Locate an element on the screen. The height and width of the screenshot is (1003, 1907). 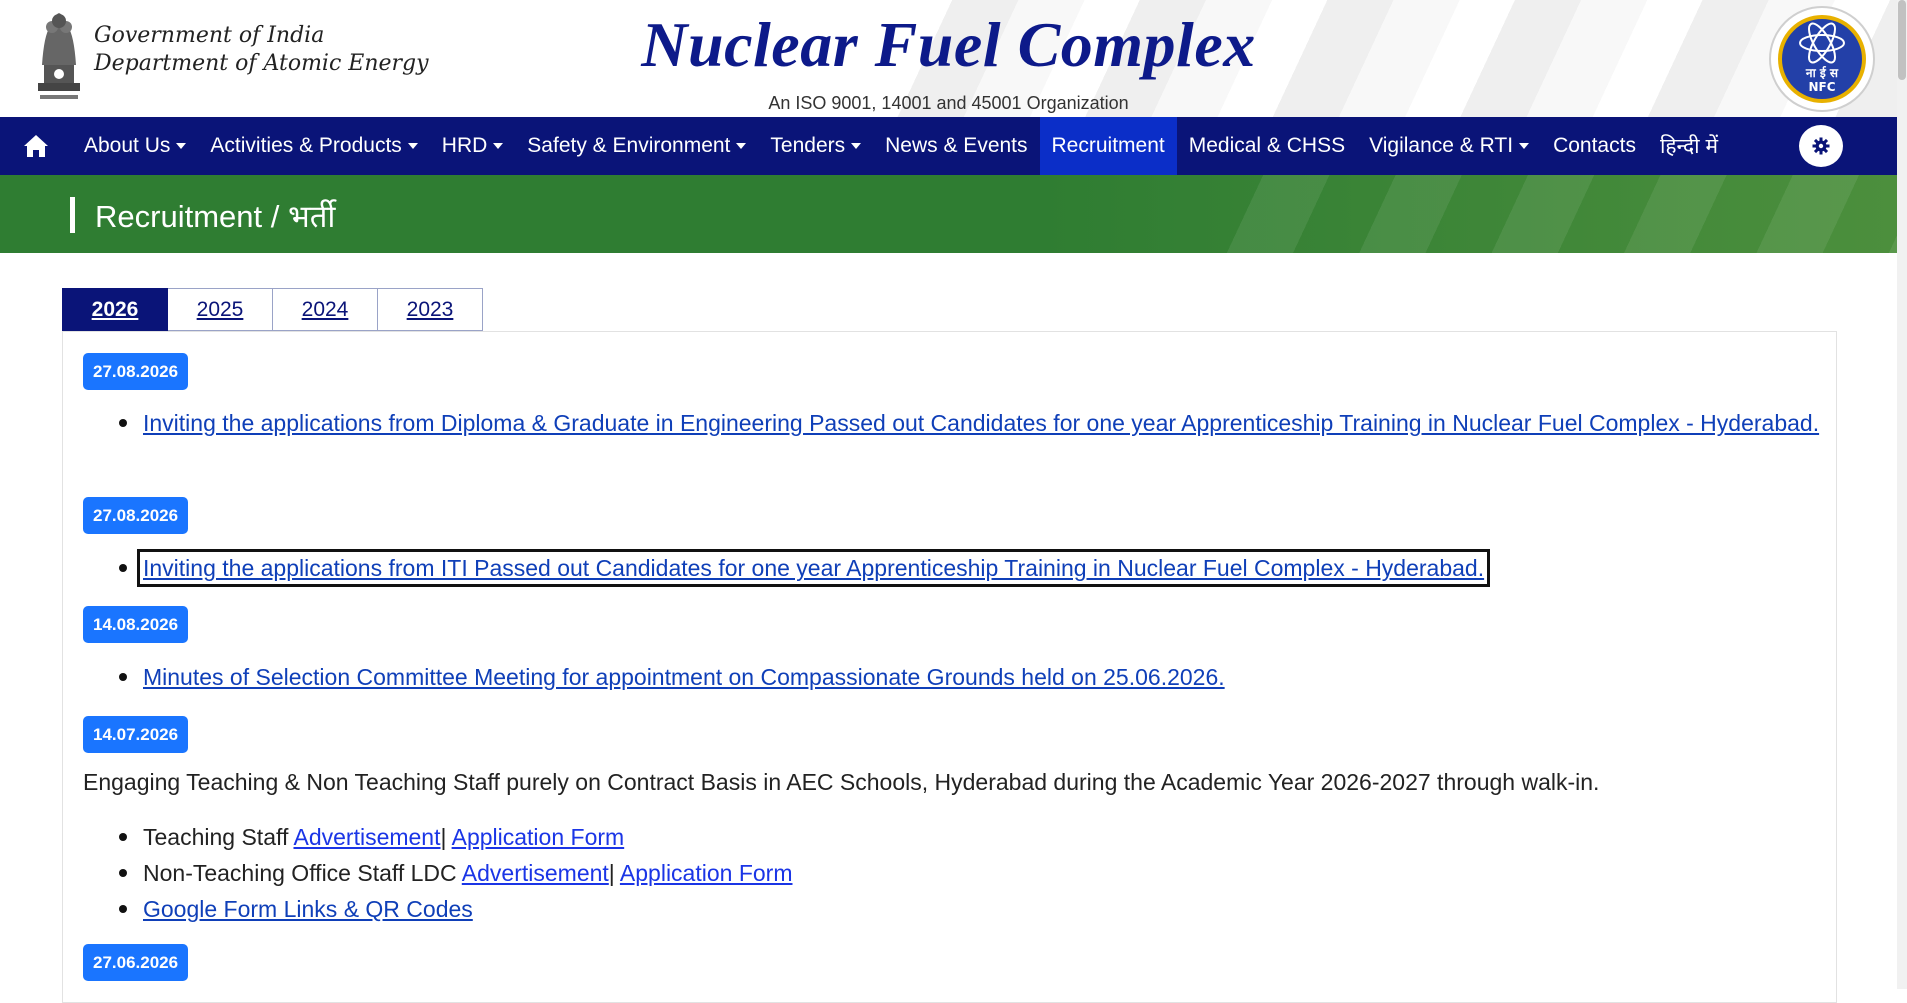
nav-vigilance-rti: Vigilance & RTI is located at coordinates (1449, 146).